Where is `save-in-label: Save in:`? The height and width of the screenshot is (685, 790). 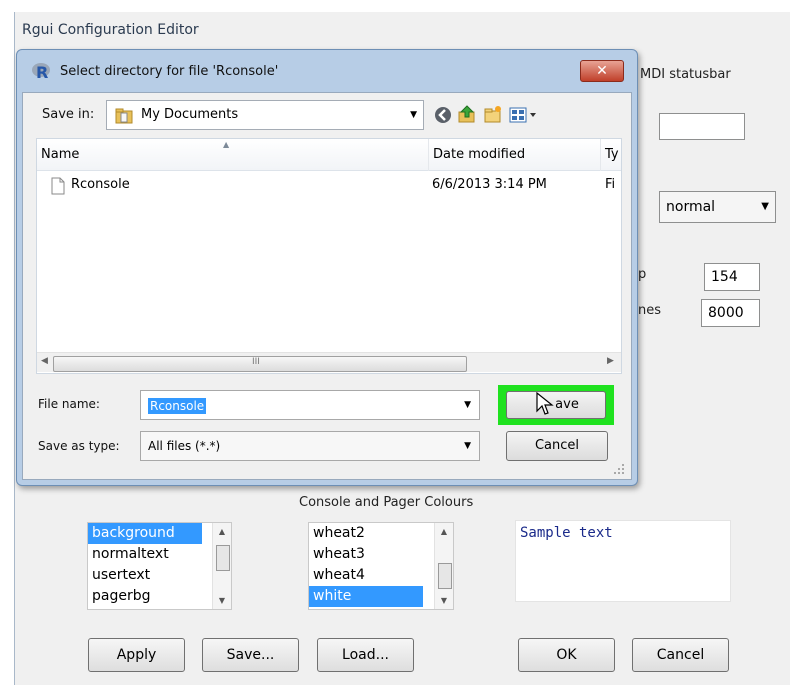
save-in-label: Save in: is located at coordinates (68, 114).